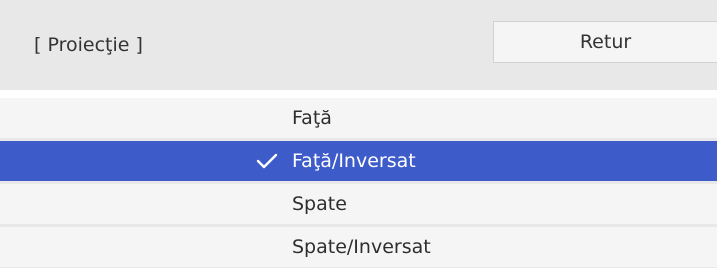  I want to click on option-front: Faţă, so click(358, 118).